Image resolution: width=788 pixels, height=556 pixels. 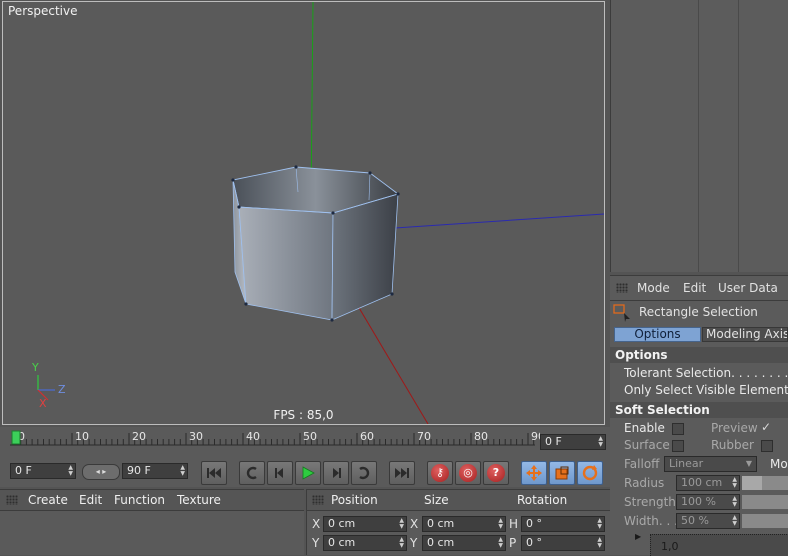 I want to click on prev-key-icon, so click(x=251, y=473).